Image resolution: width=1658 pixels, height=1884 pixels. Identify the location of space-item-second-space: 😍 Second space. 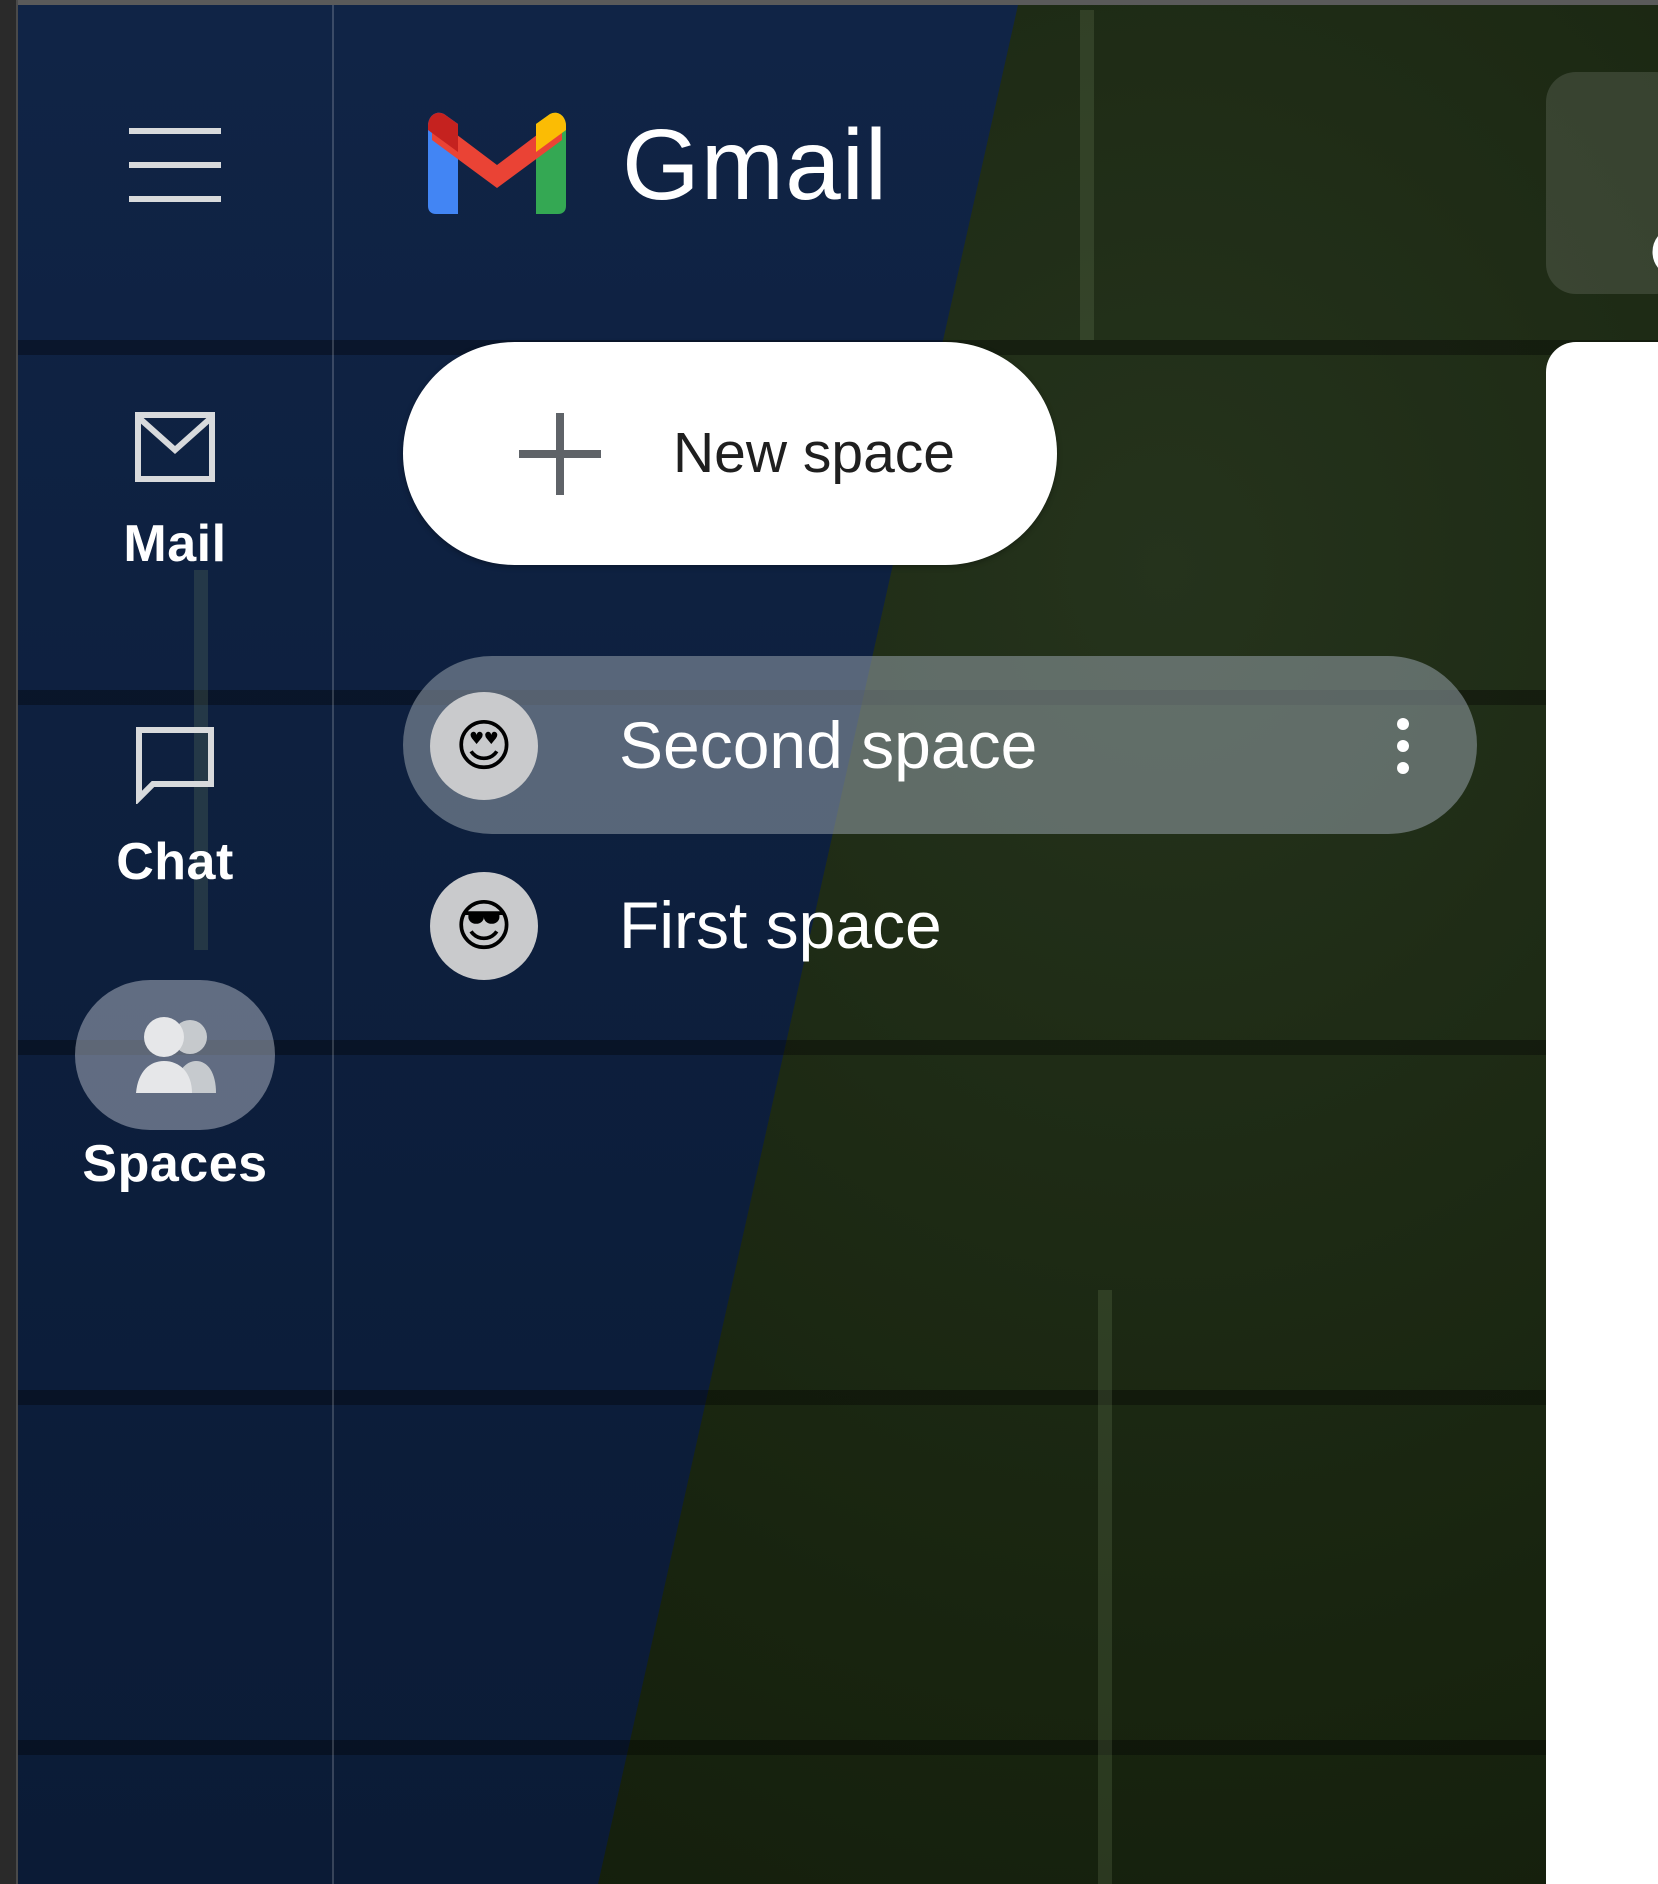
(940, 745).